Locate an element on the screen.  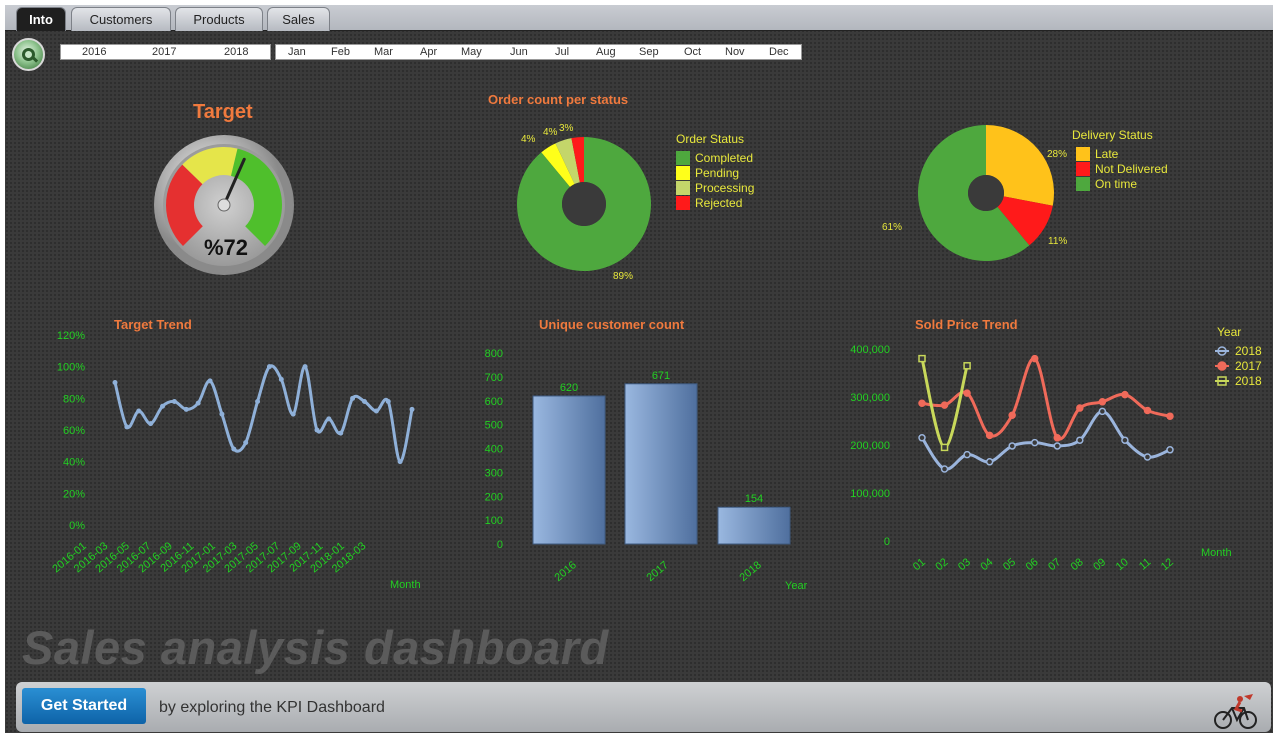
y-tick-label: 400,000 is located at coordinates (870, 350).